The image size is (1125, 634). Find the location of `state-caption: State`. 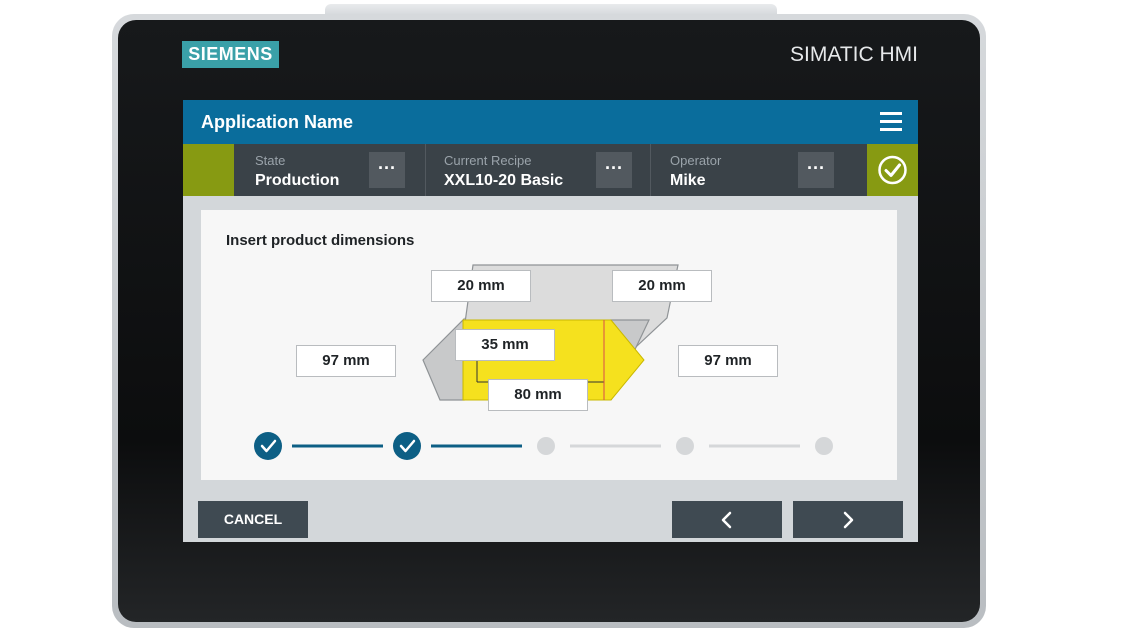

state-caption: State is located at coordinates (270, 160).